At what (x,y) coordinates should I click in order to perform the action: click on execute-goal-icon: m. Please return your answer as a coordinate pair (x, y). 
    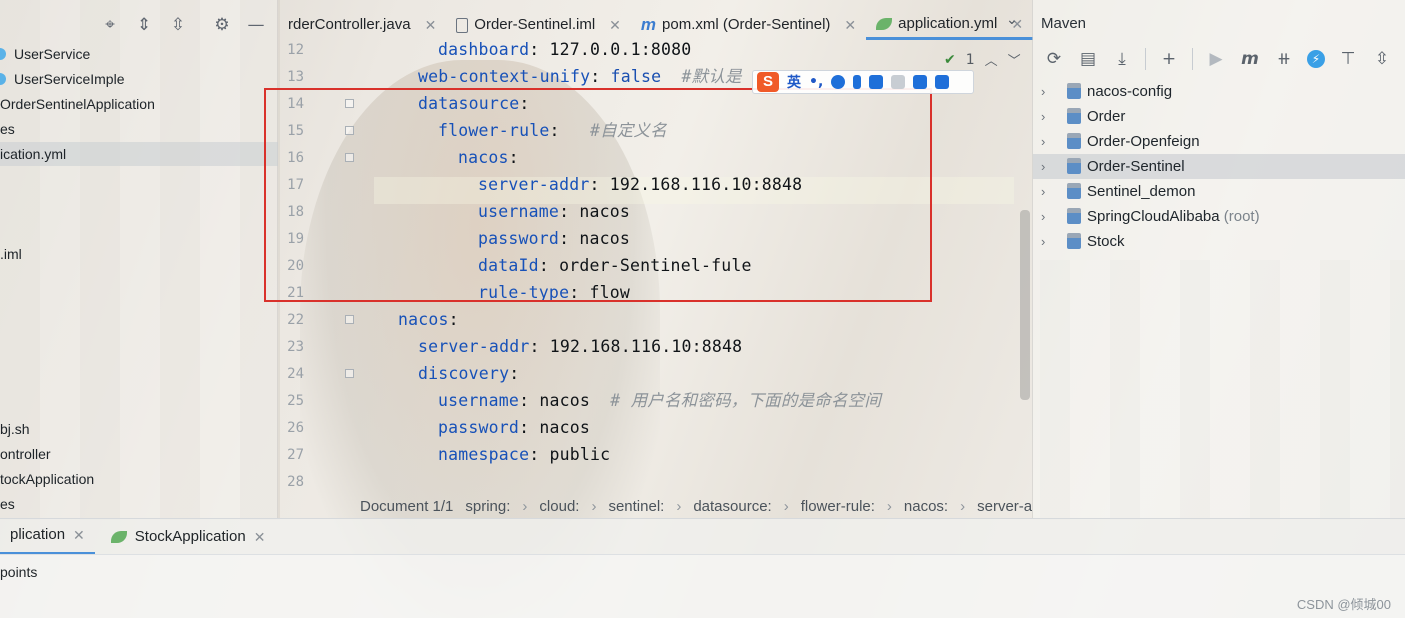
    Looking at the image, I should click on (1250, 59).